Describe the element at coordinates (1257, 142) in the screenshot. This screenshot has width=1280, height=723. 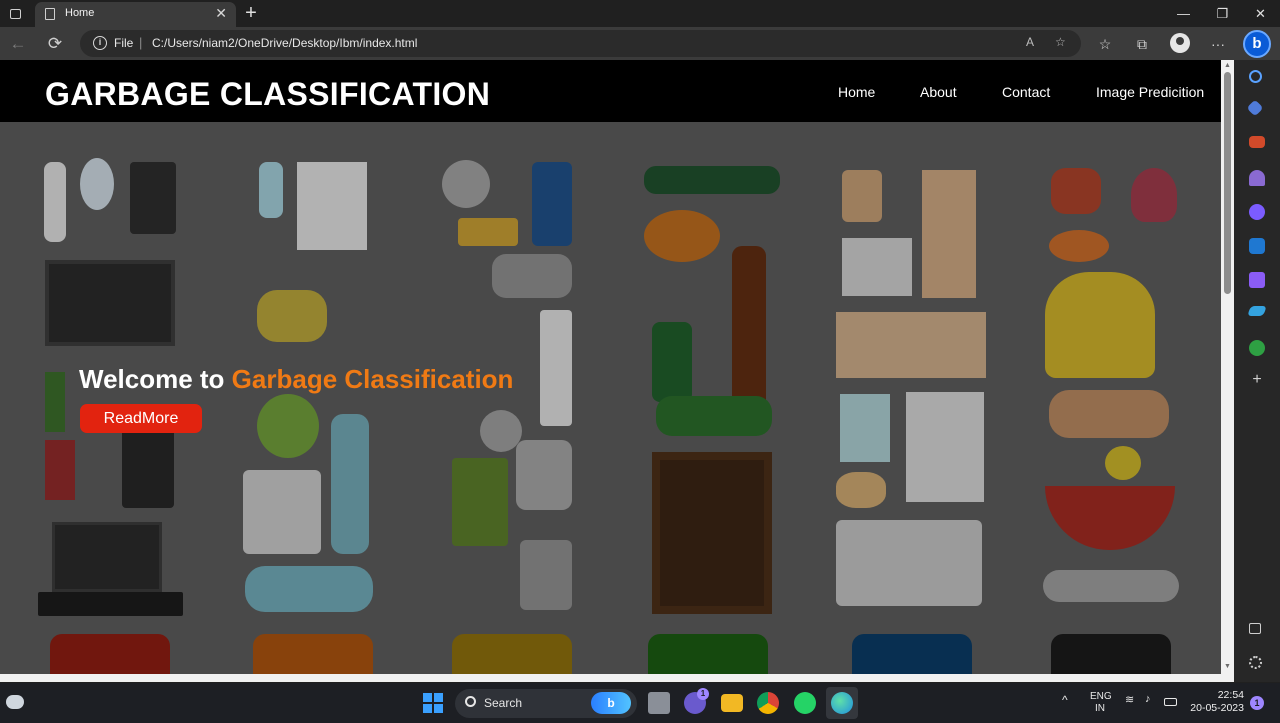
I see `briefcase-icon` at that location.